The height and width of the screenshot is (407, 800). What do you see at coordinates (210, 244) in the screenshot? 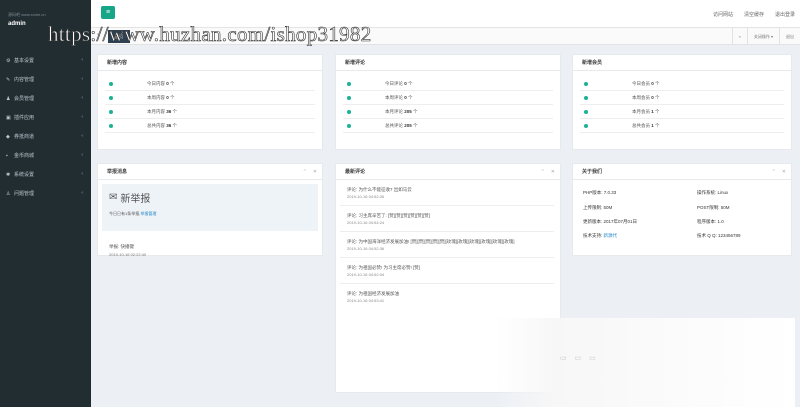
I see `report-item: 举报: 快播键 2019-10-16 02:22:40` at bounding box center [210, 244].